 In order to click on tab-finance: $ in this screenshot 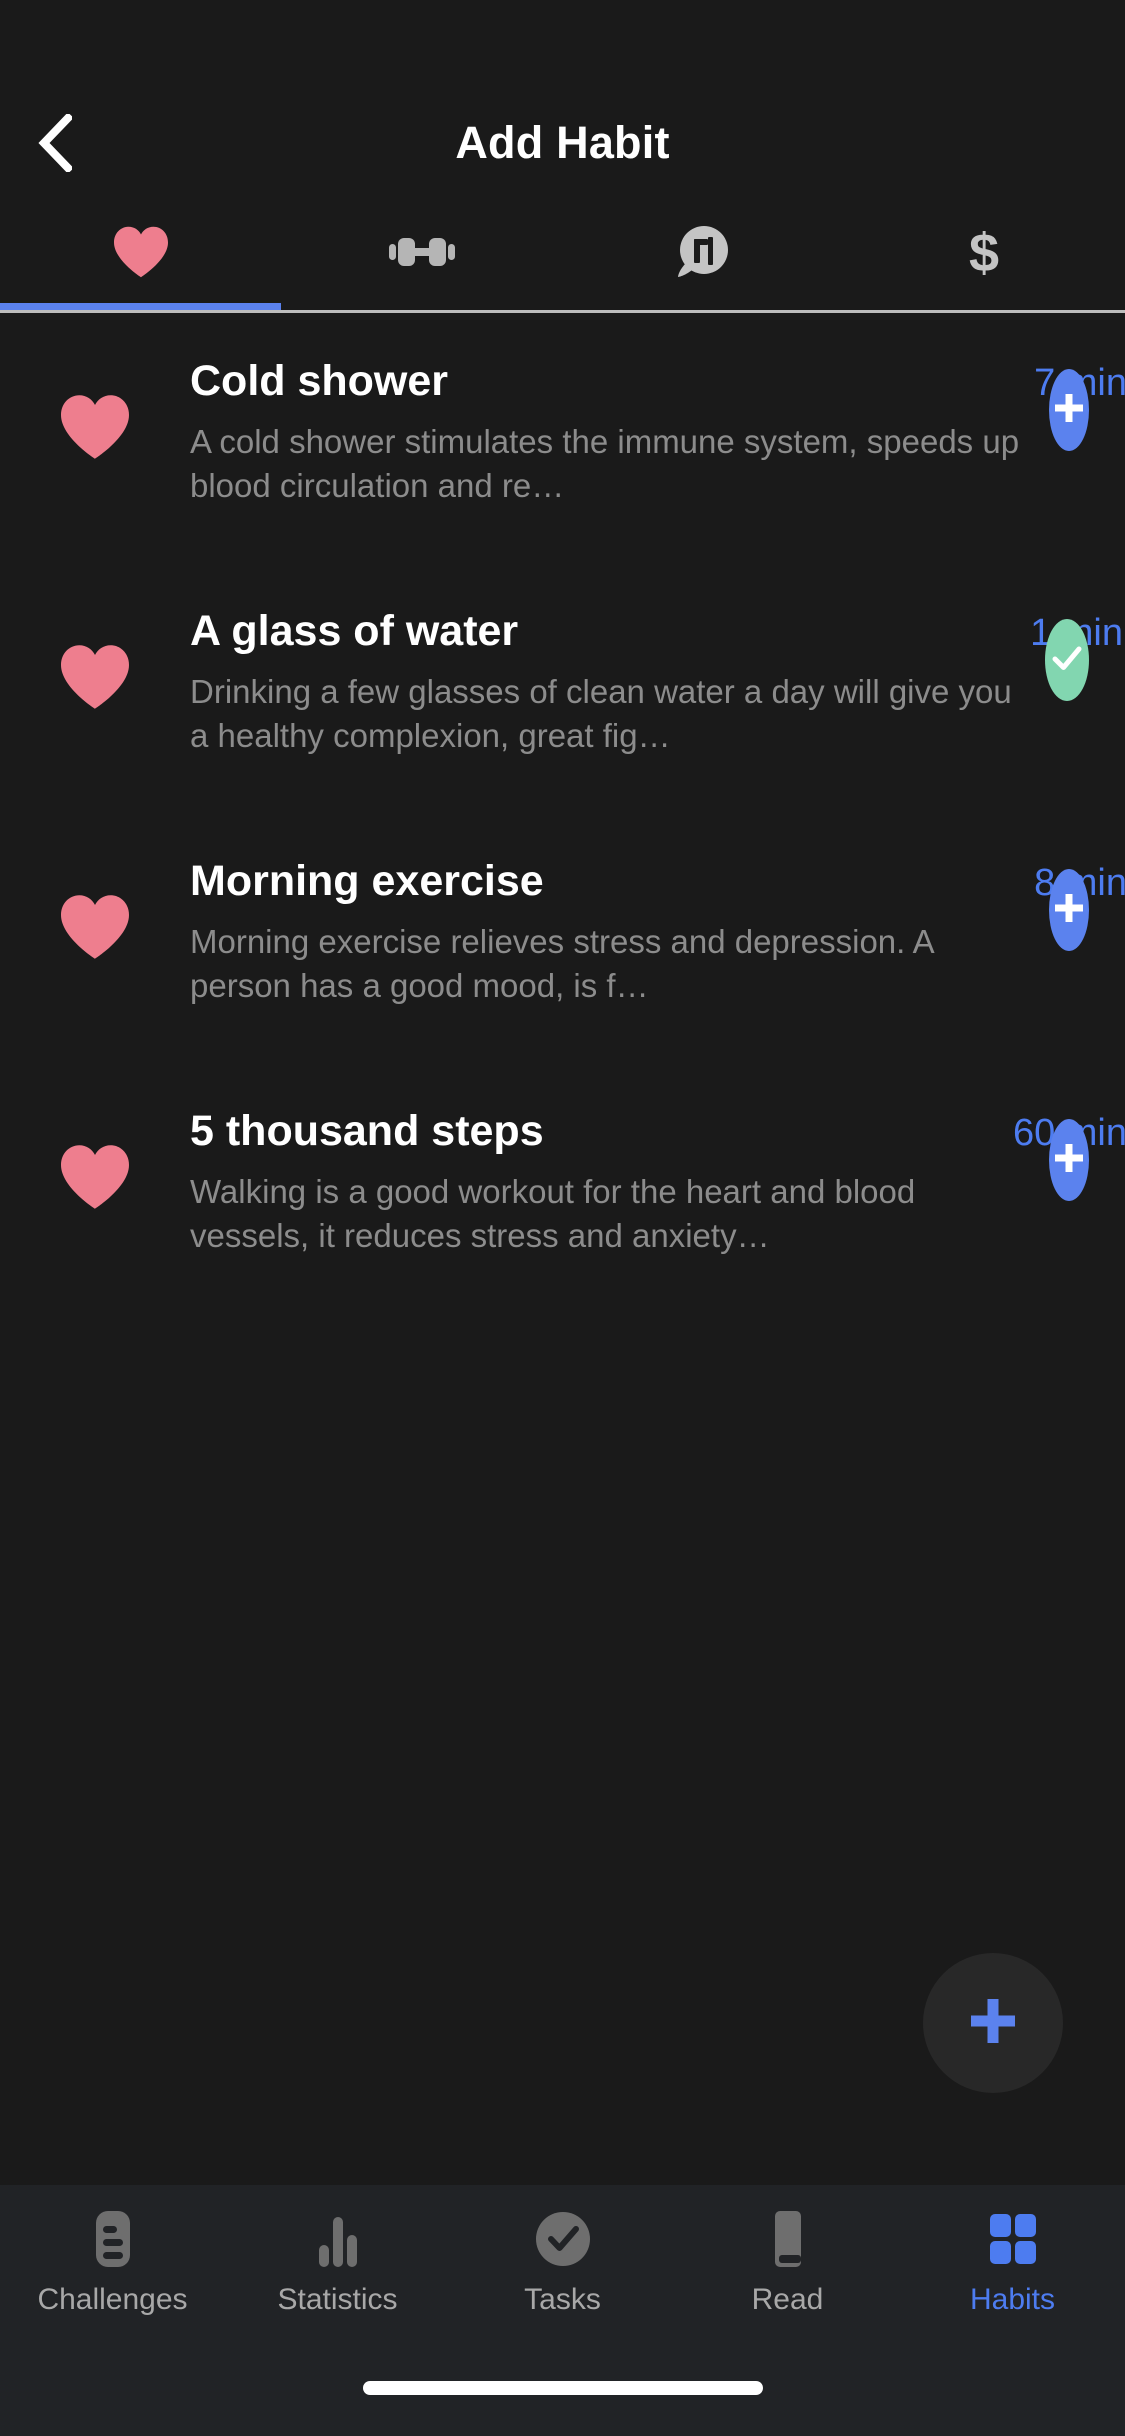, I will do `click(984, 254)`.